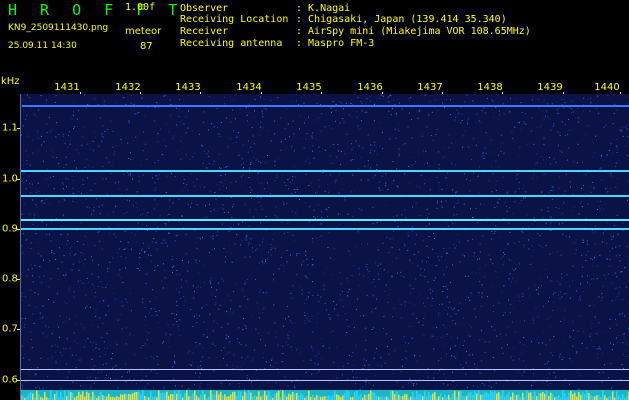 This screenshot has width=629, height=400. I want to click on y-tick-label: 1.0, so click(10, 179).